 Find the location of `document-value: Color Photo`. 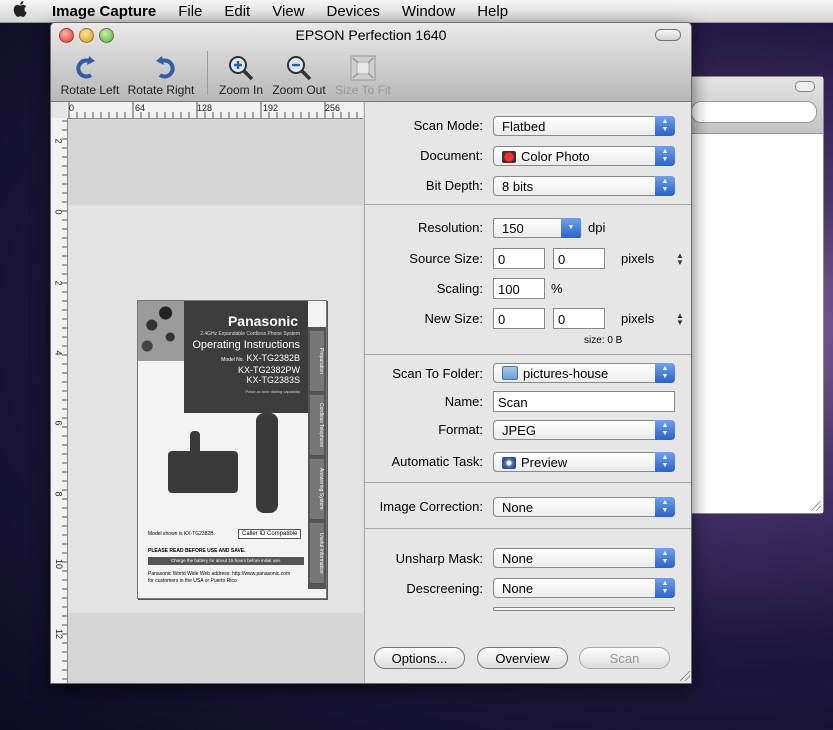

document-value: Color Photo is located at coordinates (555, 156).